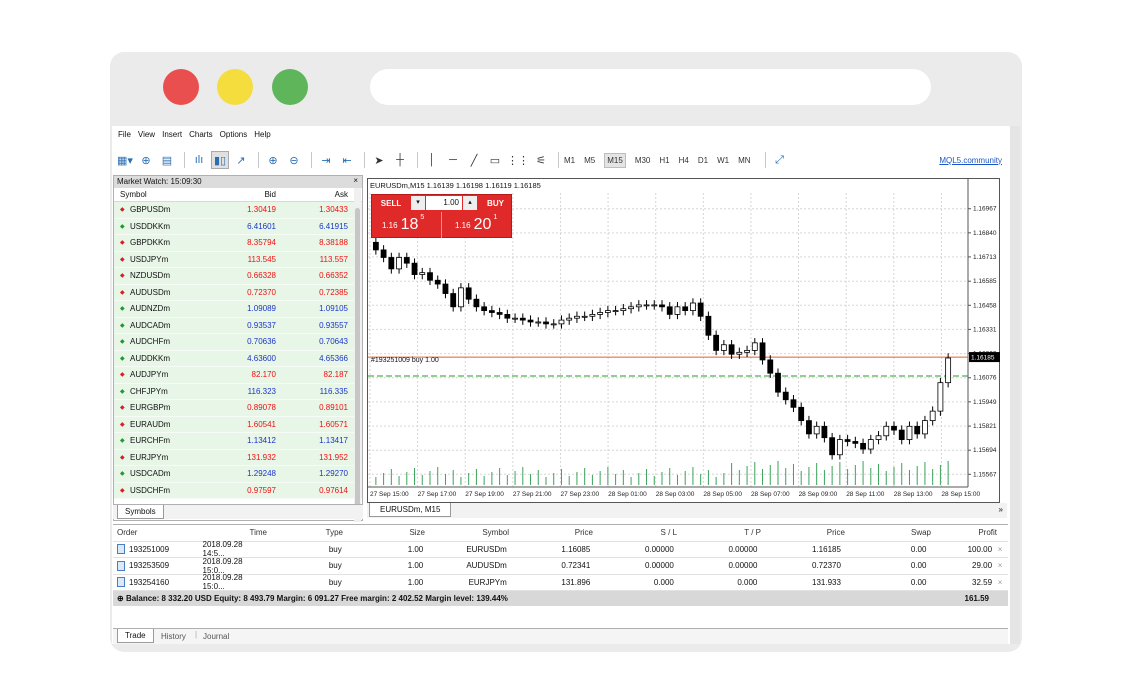  What do you see at coordinates (723, 160) in the screenshot?
I see `timeframe-w1: W1` at bounding box center [723, 160].